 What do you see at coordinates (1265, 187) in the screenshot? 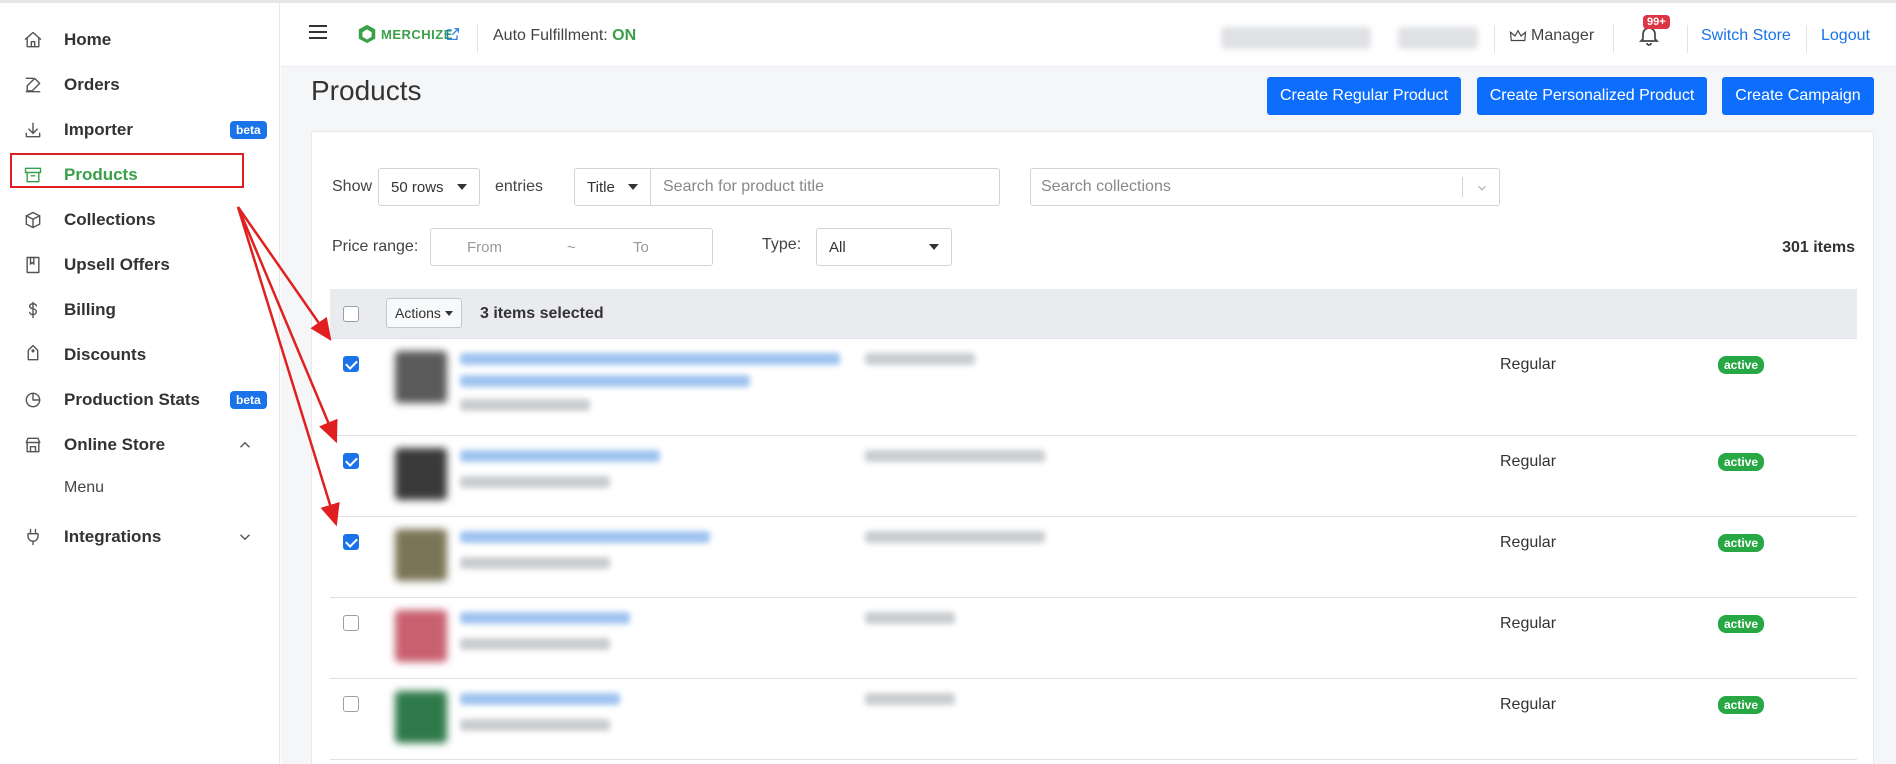
I see `collections-search-input: Search collections` at bounding box center [1265, 187].